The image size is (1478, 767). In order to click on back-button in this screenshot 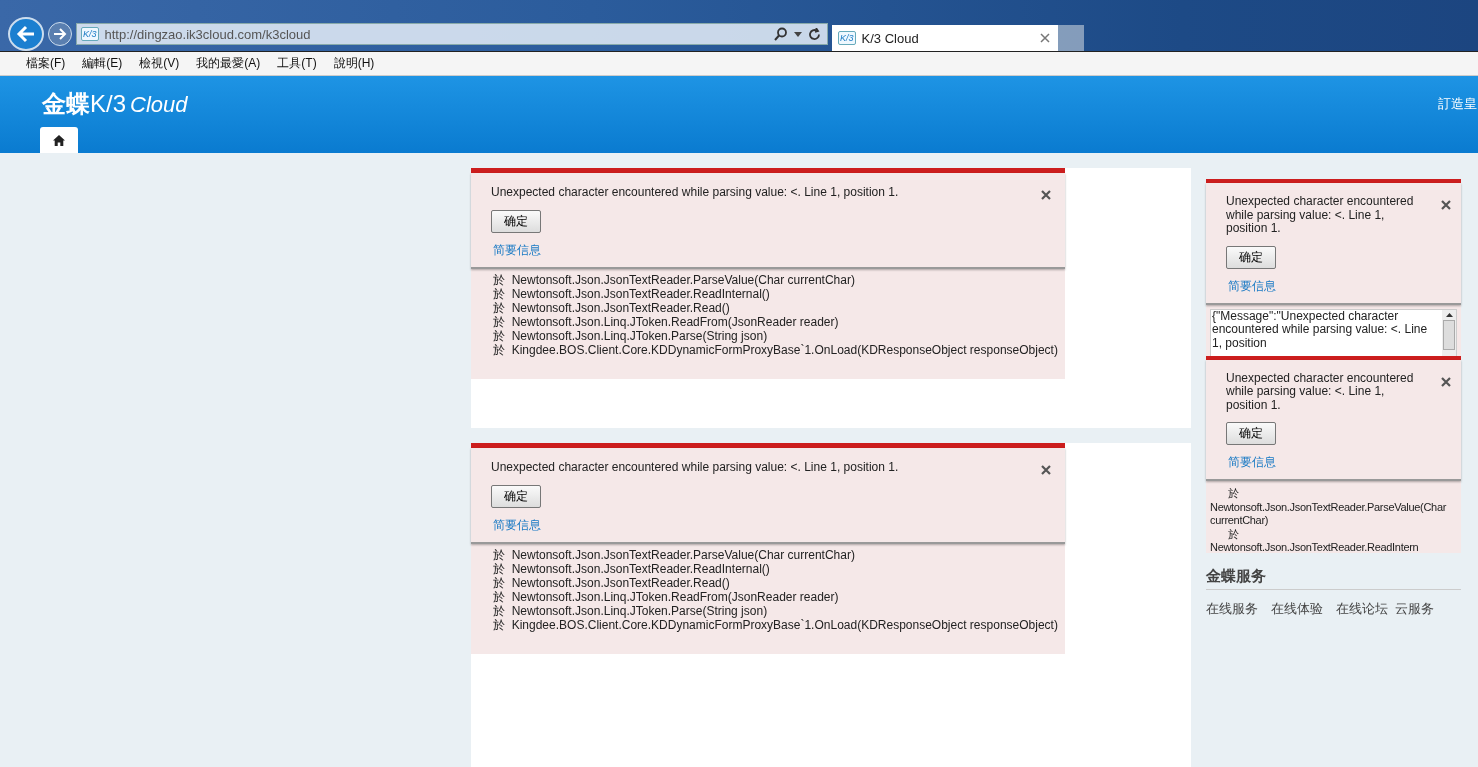, I will do `click(26, 34)`.